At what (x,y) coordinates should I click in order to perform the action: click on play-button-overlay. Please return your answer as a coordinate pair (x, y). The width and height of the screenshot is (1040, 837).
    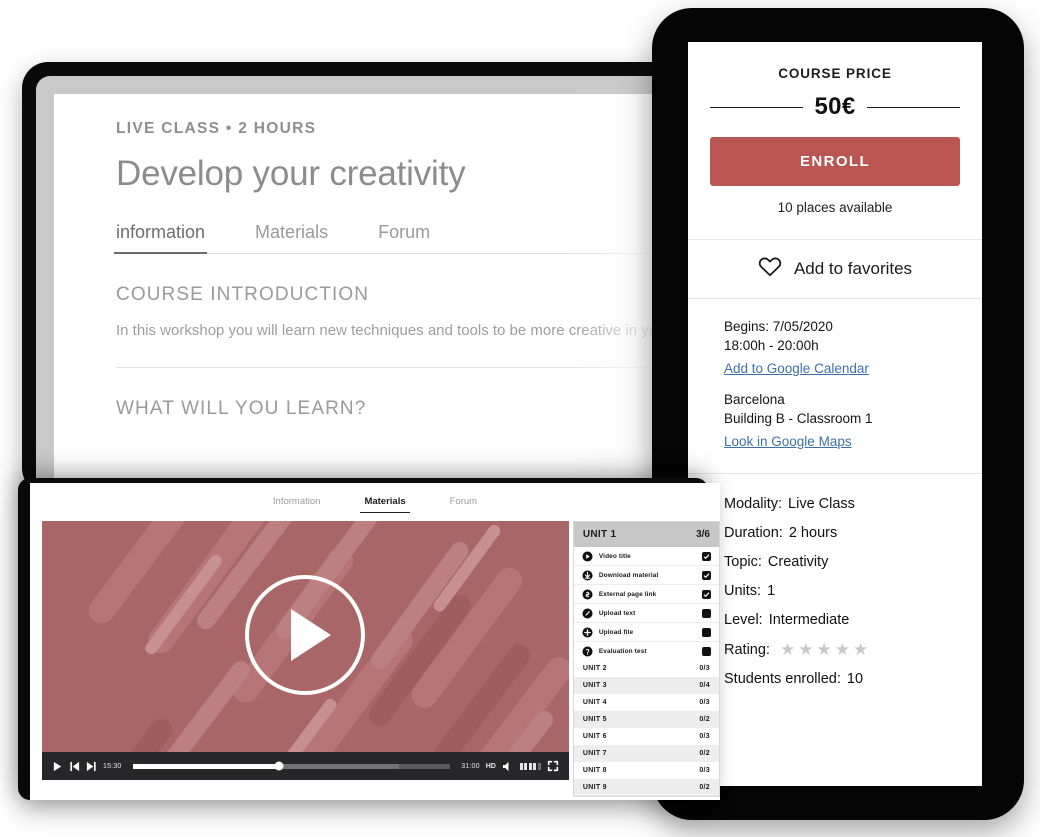
    Looking at the image, I should click on (305, 634).